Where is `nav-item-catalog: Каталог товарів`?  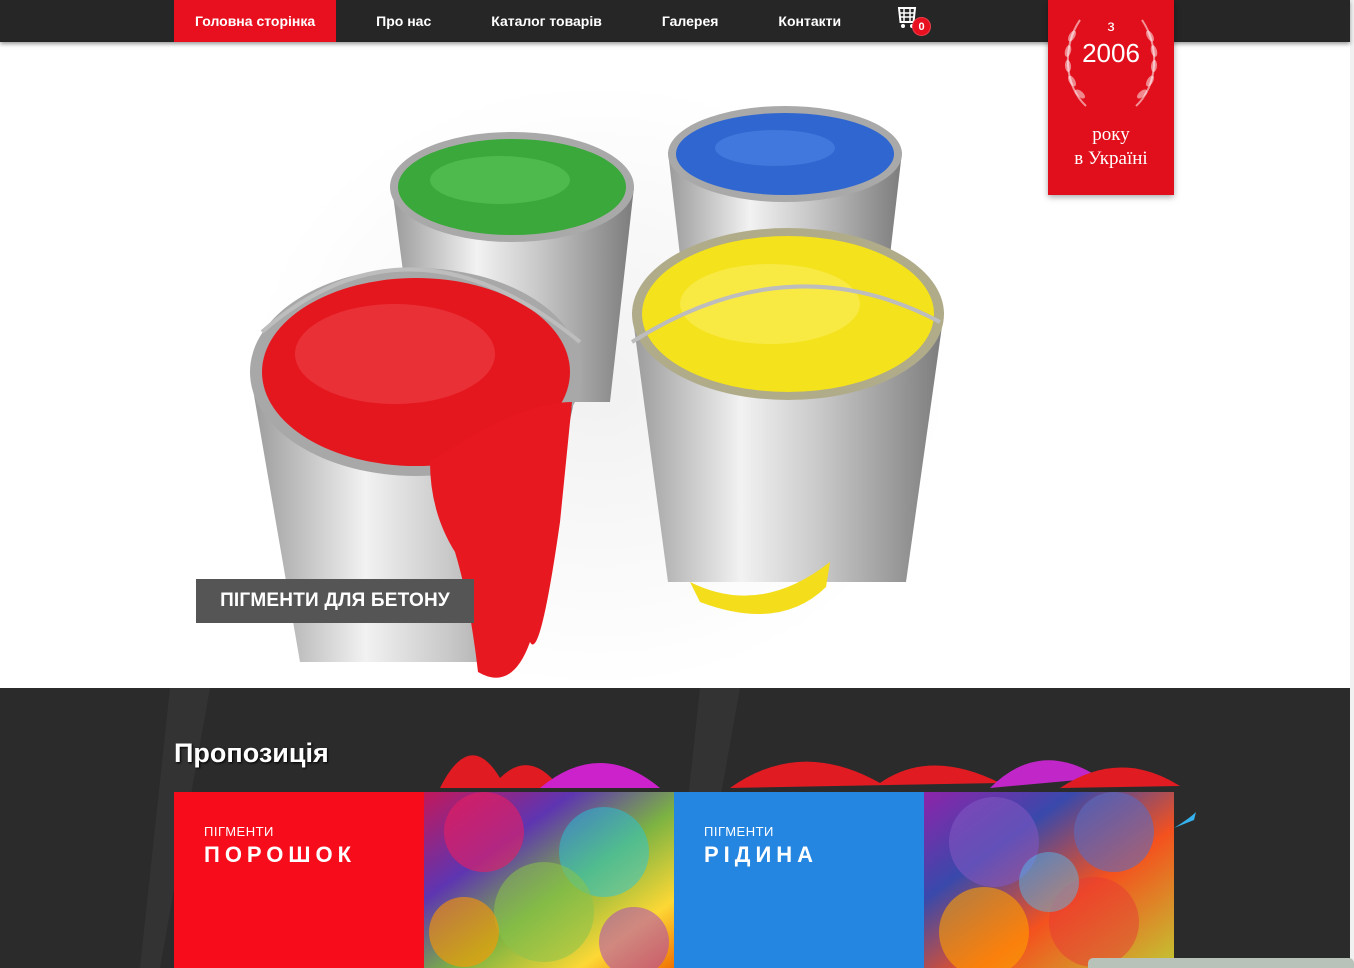
nav-item-catalog: Каталог товарів is located at coordinates (546, 21).